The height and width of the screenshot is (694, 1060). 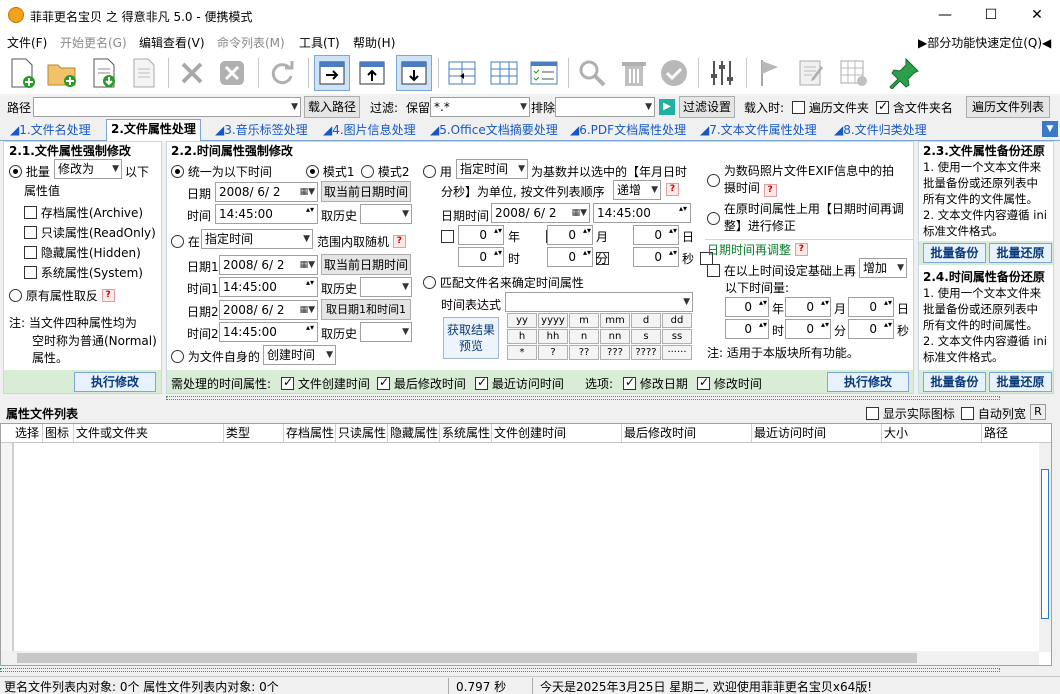 What do you see at coordinates (805, 180) in the screenshot?
I see `exif-radio: 为数码照片文件EXIF信息中的拍摄时间 ?` at bounding box center [805, 180].